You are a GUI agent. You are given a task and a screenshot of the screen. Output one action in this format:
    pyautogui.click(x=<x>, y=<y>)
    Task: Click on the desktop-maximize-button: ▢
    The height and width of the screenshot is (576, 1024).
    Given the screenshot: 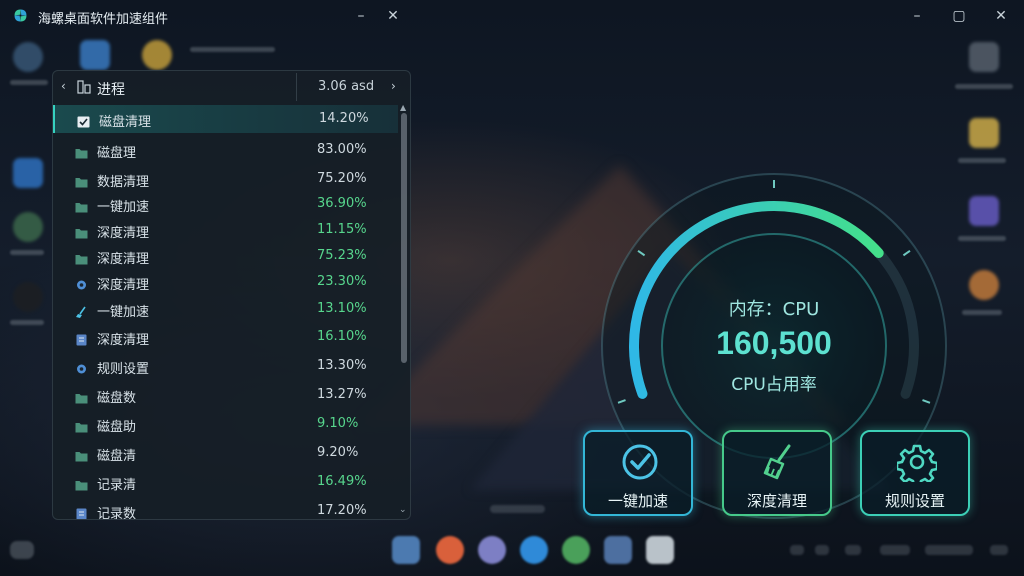 What is the action you would take?
    pyautogui.click(x=959, y=16)
    